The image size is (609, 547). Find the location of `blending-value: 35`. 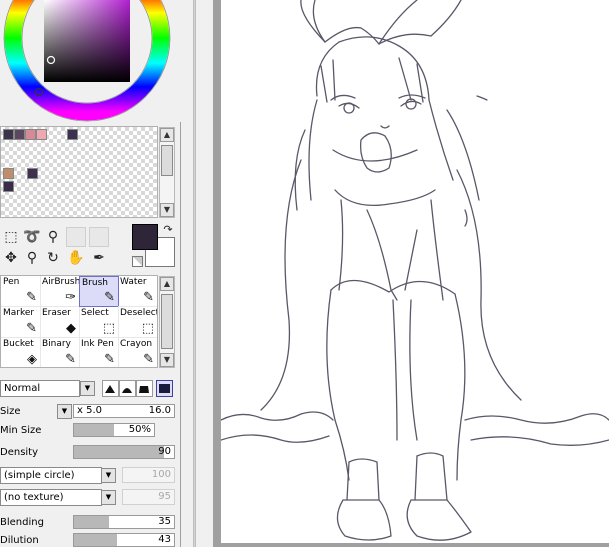

blending-value: 35 is located at coordinates (164, 521).